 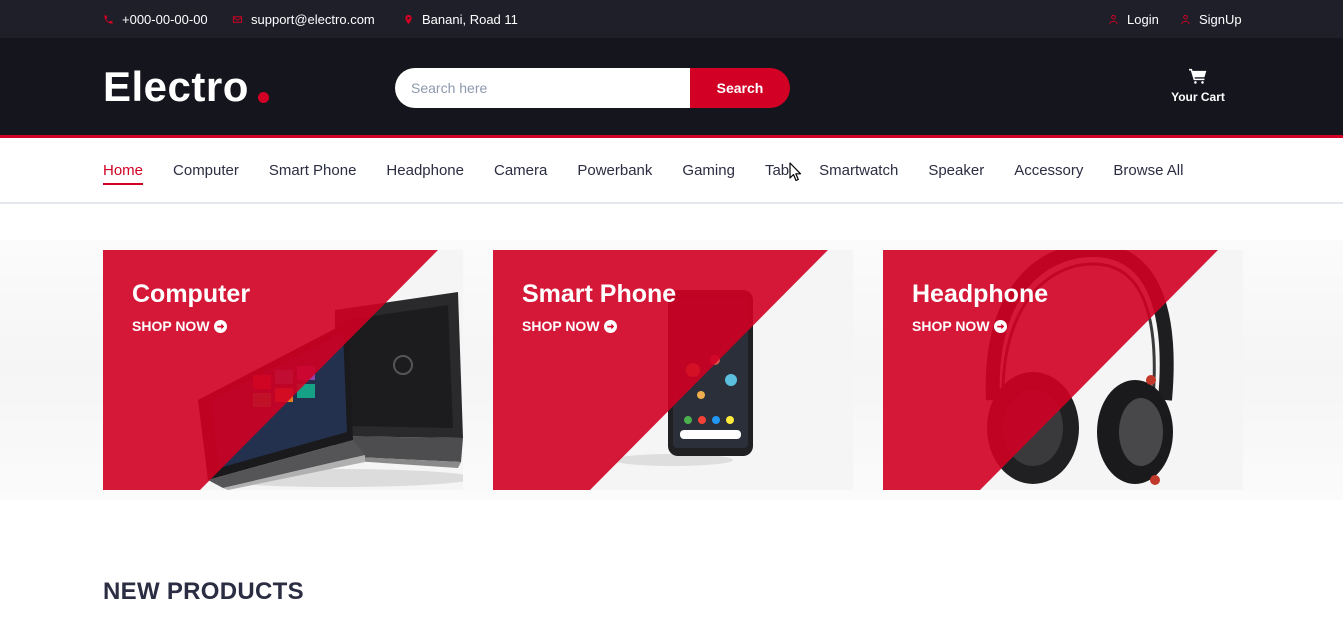 I want to click on login-label: Login, so click(x=1143, y=19).